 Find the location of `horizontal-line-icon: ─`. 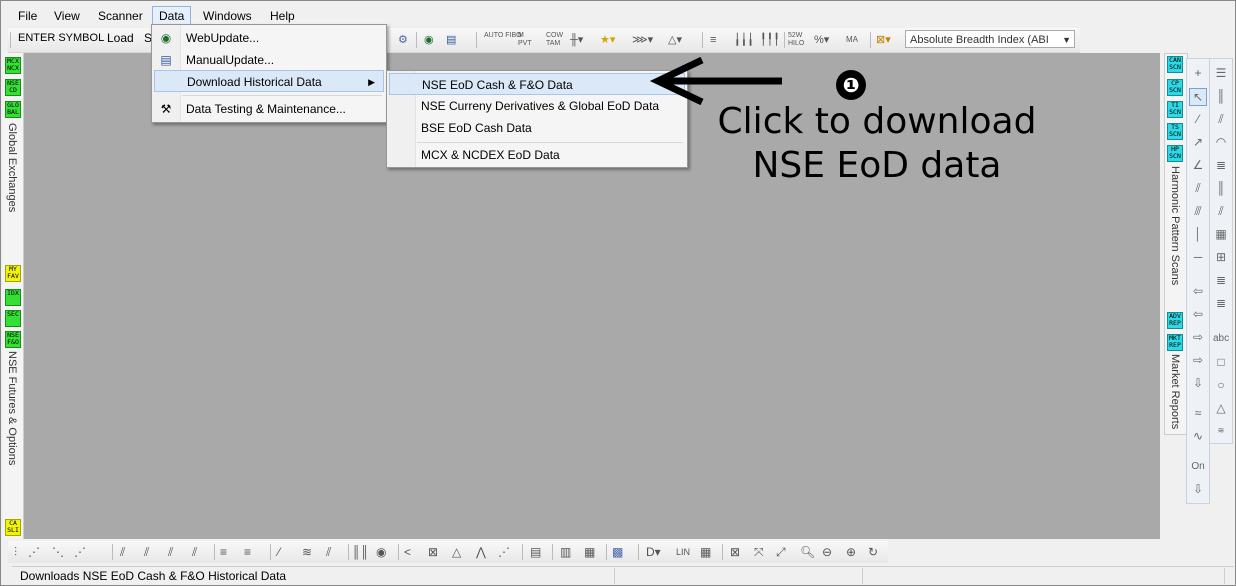

horizontal-line-icon: ─ is located at coordinates (1198, 257).